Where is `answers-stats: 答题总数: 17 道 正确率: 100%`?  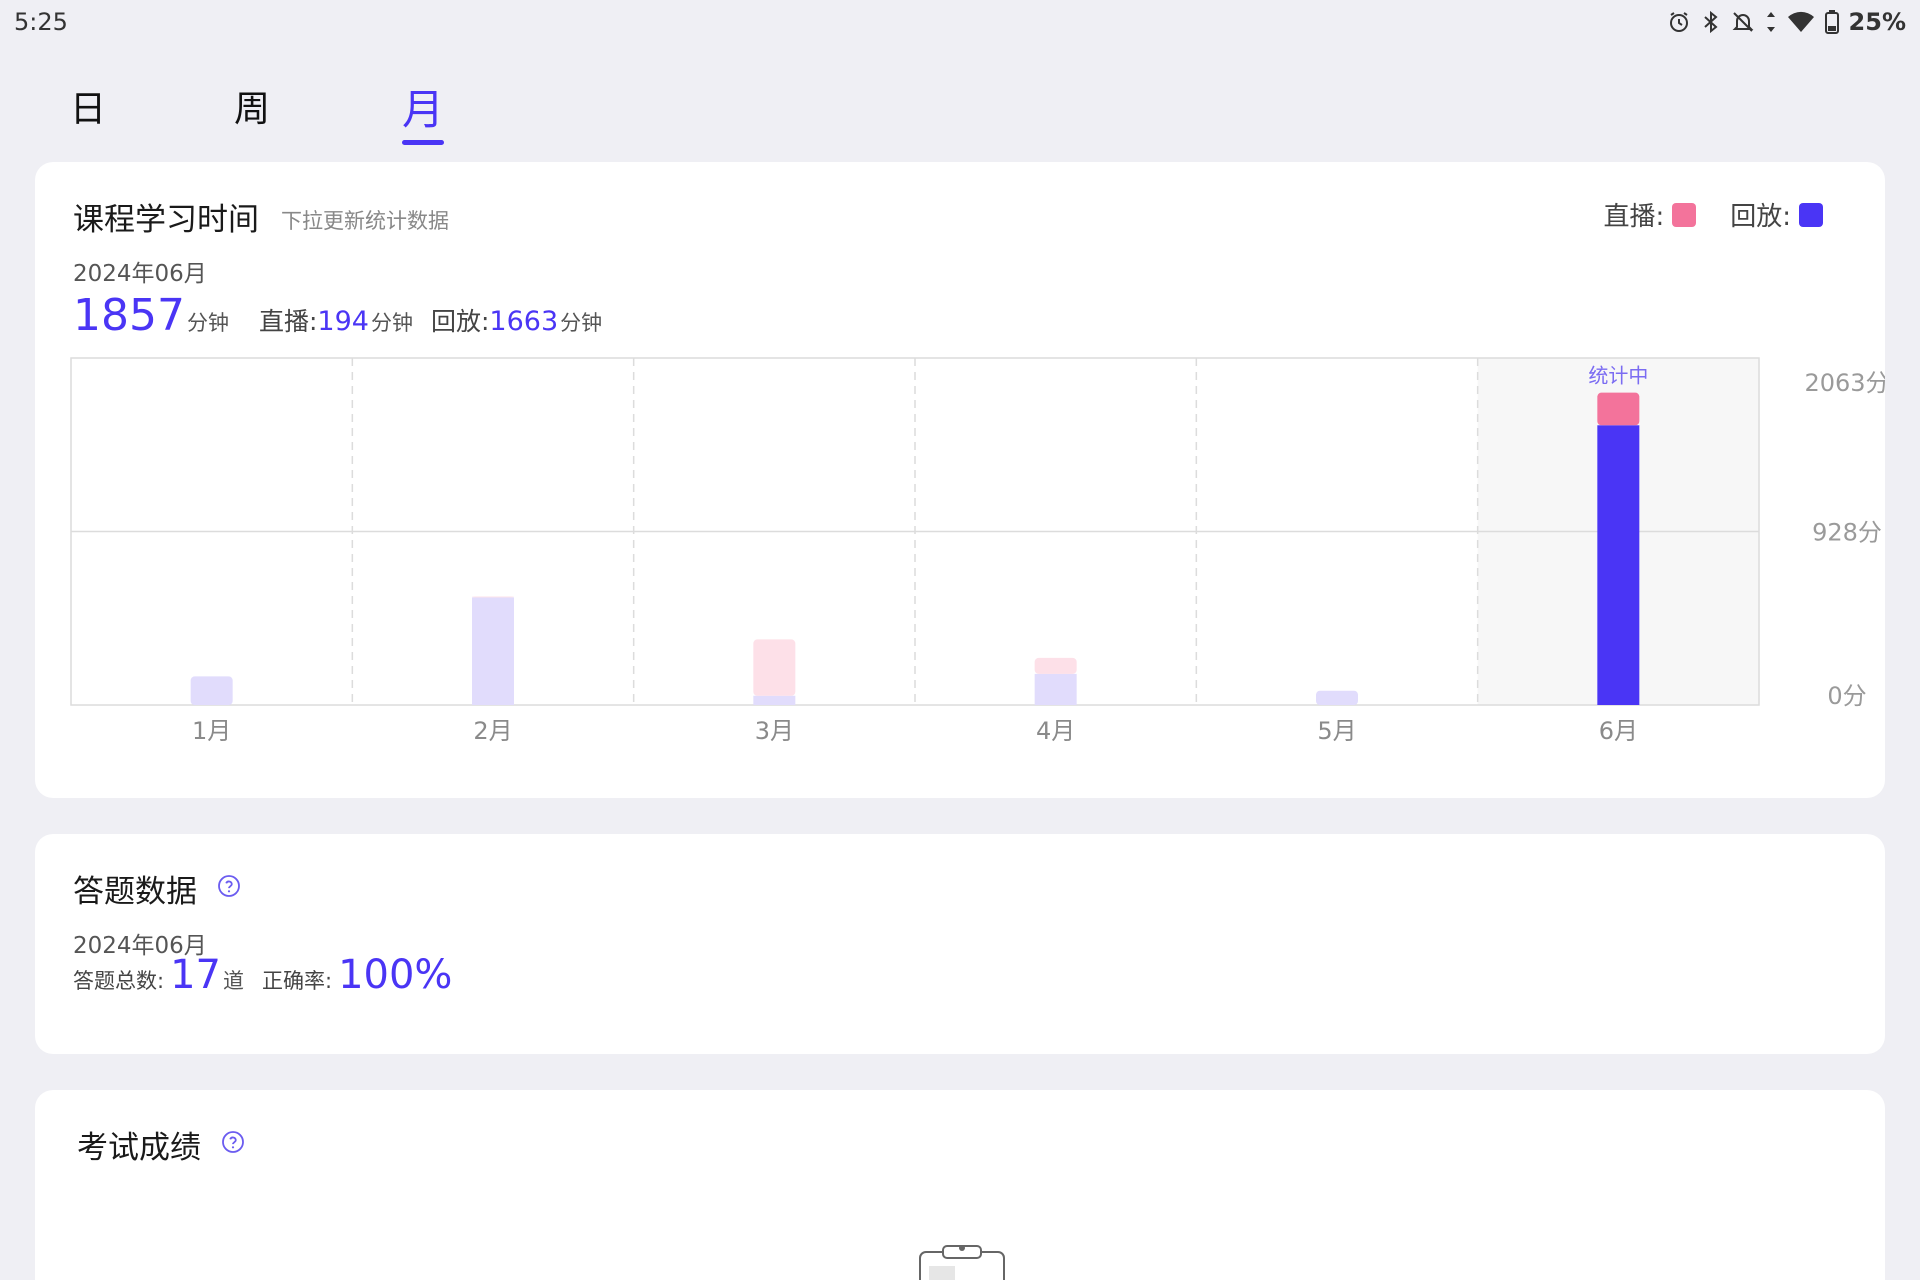 answers-stats: 答题总数: 17 道 正确率: 100% is located at coordinates (262, 975).